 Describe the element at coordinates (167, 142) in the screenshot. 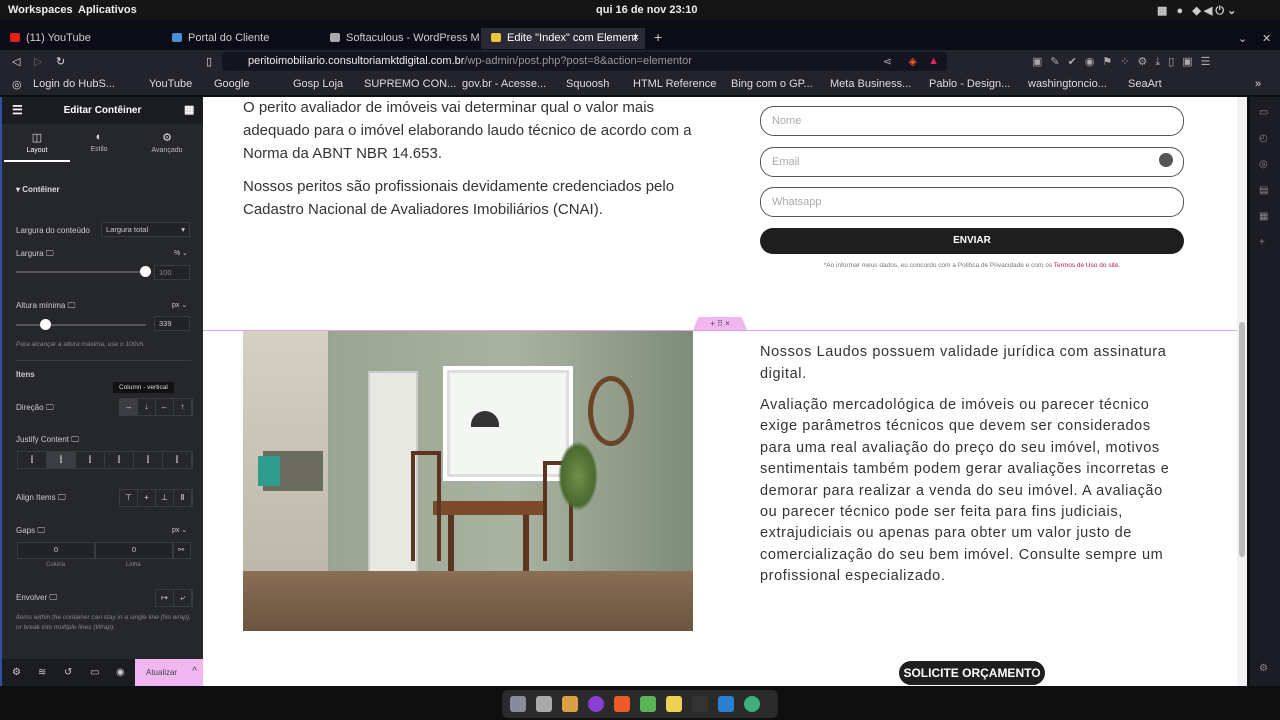

I see `tab-advanced: ⚙ Avançado` at that location.